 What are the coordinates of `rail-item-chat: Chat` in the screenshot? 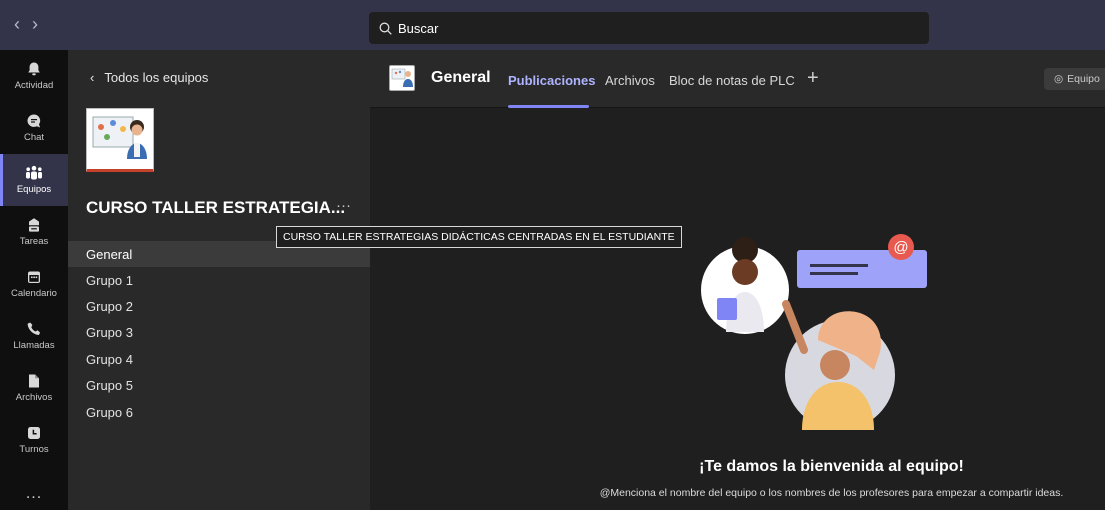 It's located at (34, 128).